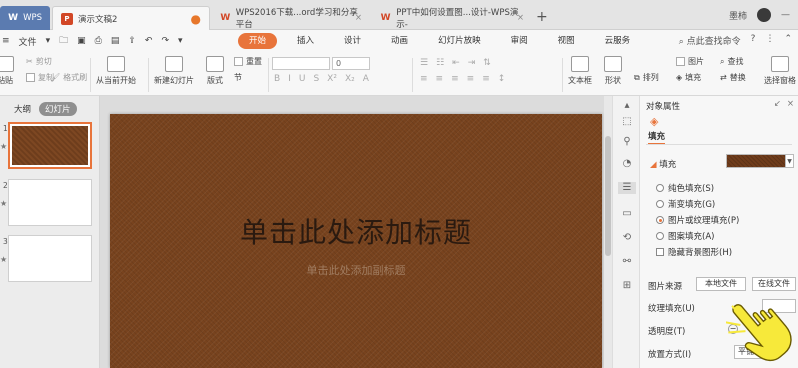  Describe the element at coordinates (277, 79) in the screenshot. I see `bold-icon: B` at that location.